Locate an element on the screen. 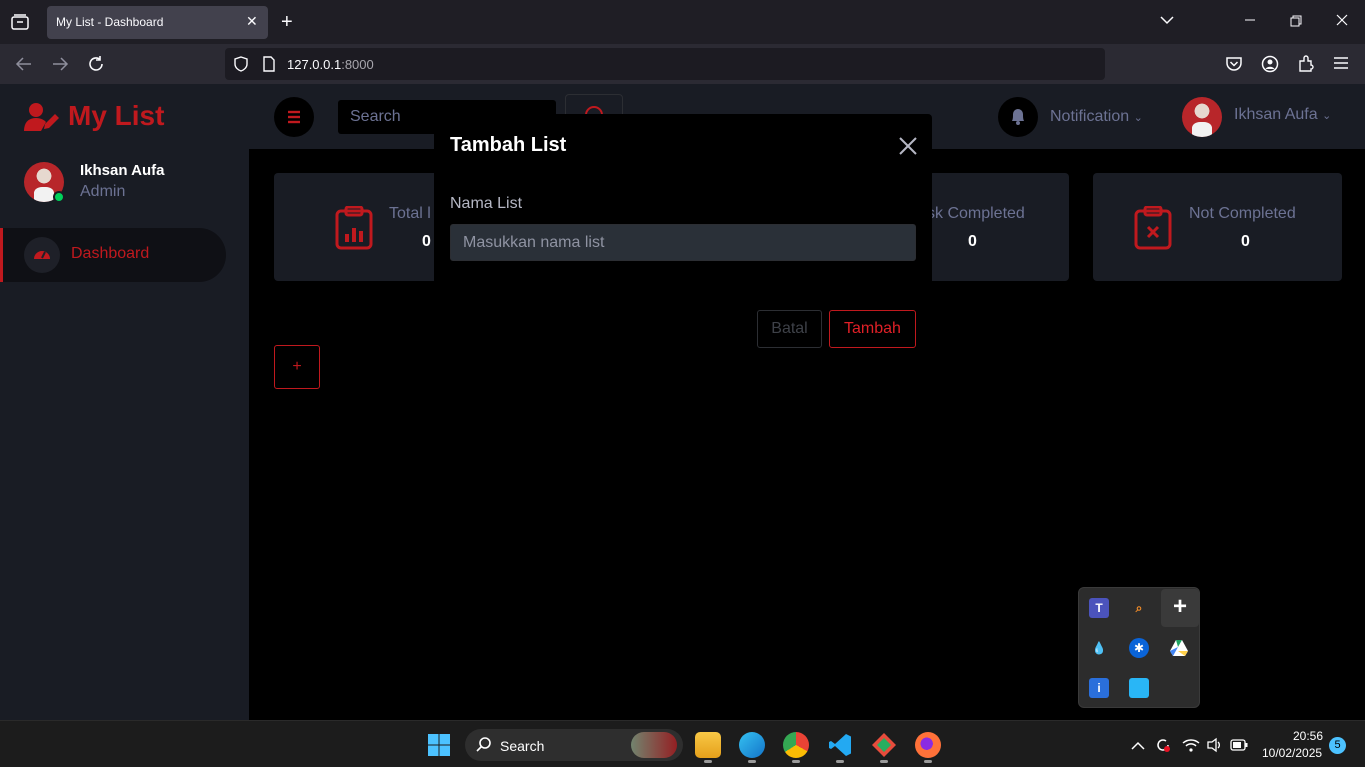 The width and height of the screenshot is (1365, 767). sidebar-item-dashboard: Dashboard is located at coordinates (113, 255).